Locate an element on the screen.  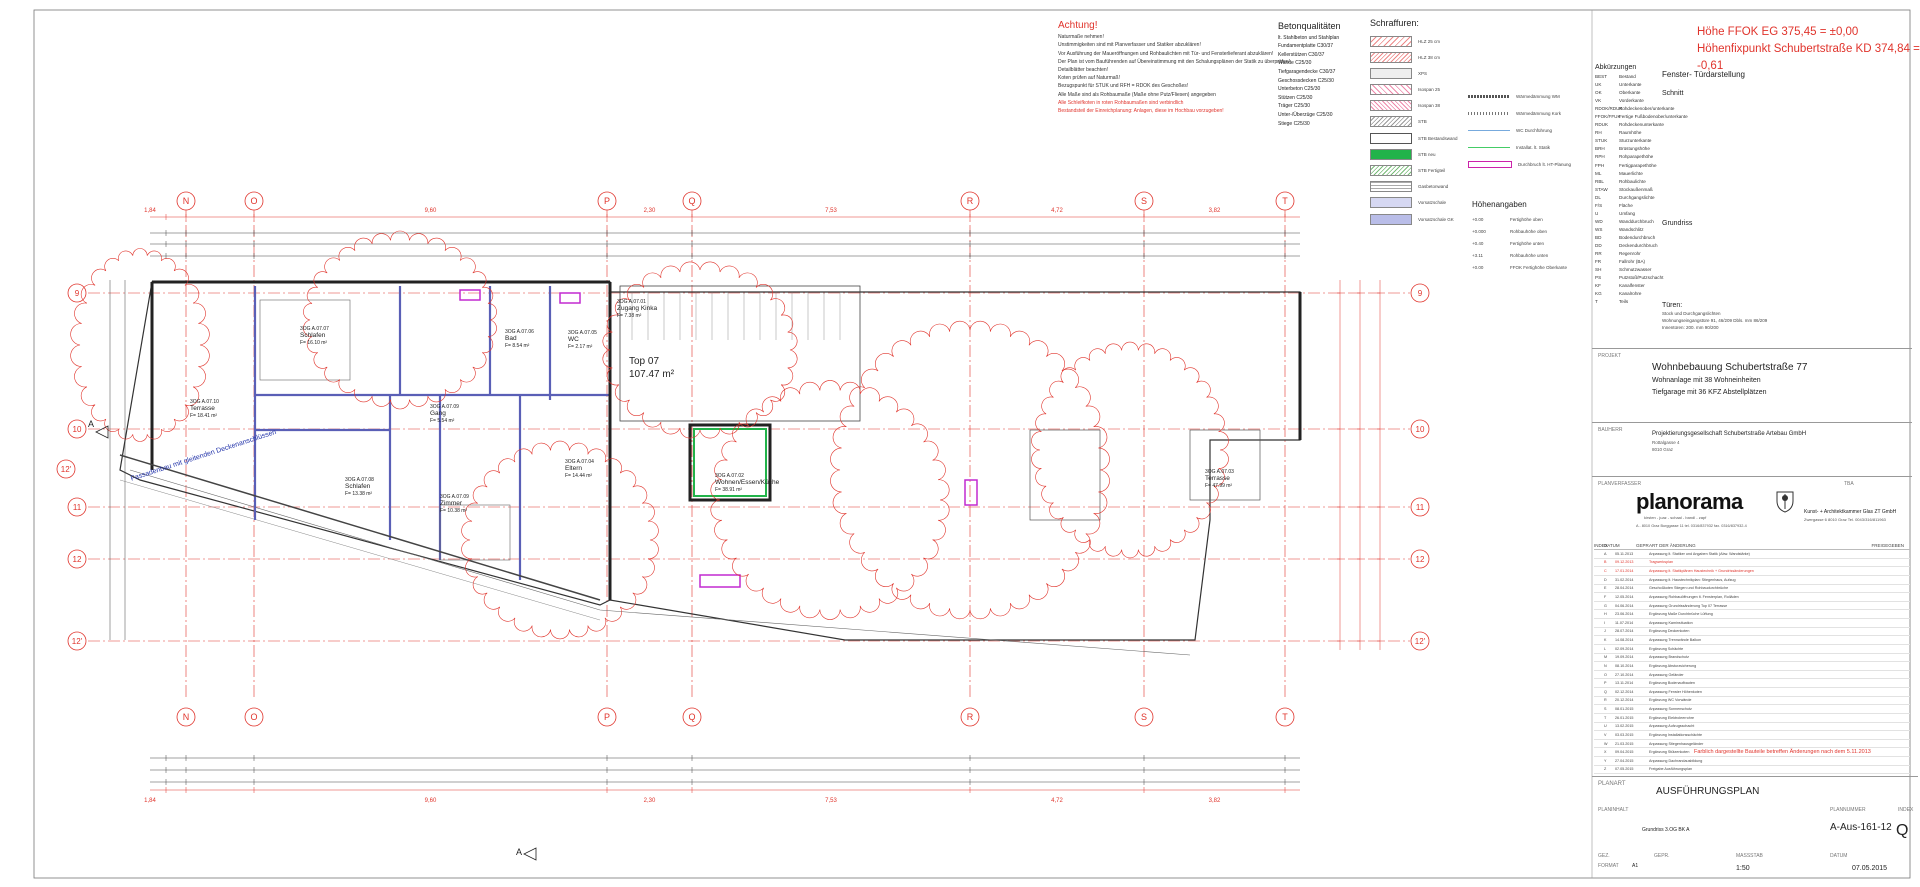
abbreviation-row: DD Deckendurchbruch is located at coordinates (1626, 245).